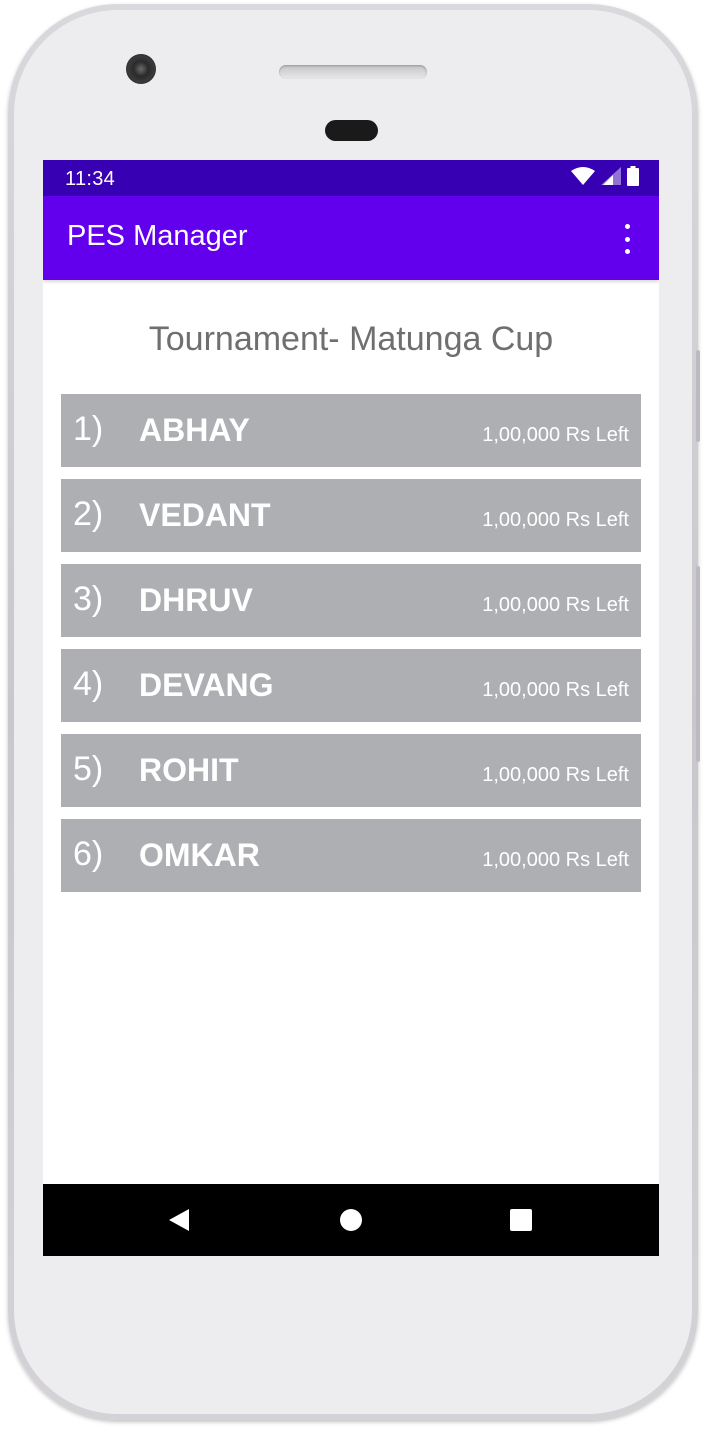 The width and height of the screenshot is (709, 1440). What do you see at coordinates (351, 685) in the screenshot?
I see `player-row: 4) DEVANG 1,00,000 Rs Left` at bounding box center [351, 685].